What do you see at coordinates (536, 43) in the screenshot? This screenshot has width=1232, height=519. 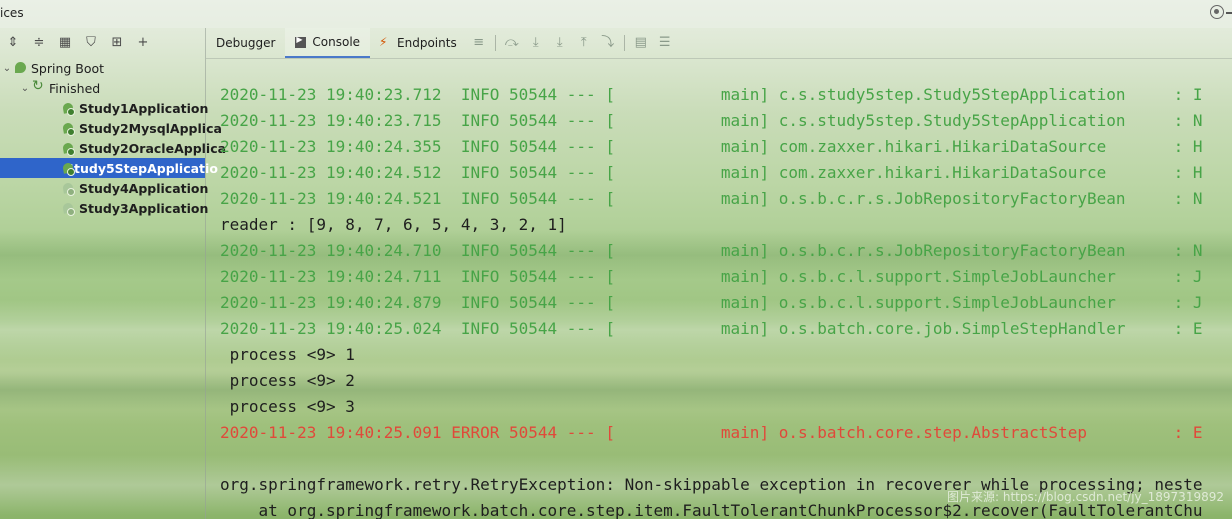 I see `step-over-icon: ⤓` at bounding box center [536, 43].